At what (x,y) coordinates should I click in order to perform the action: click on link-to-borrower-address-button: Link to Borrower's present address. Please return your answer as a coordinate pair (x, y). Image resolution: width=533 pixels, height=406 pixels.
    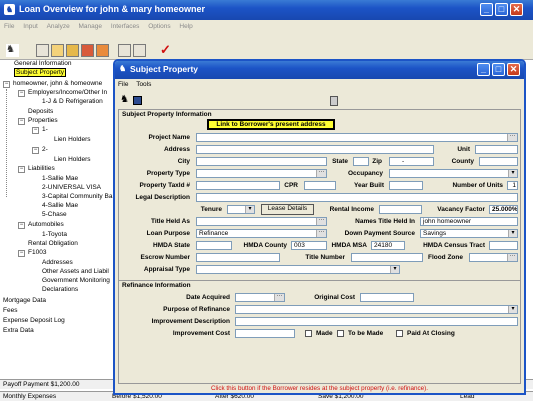
    Looking at the image, I should click on (271, 124).